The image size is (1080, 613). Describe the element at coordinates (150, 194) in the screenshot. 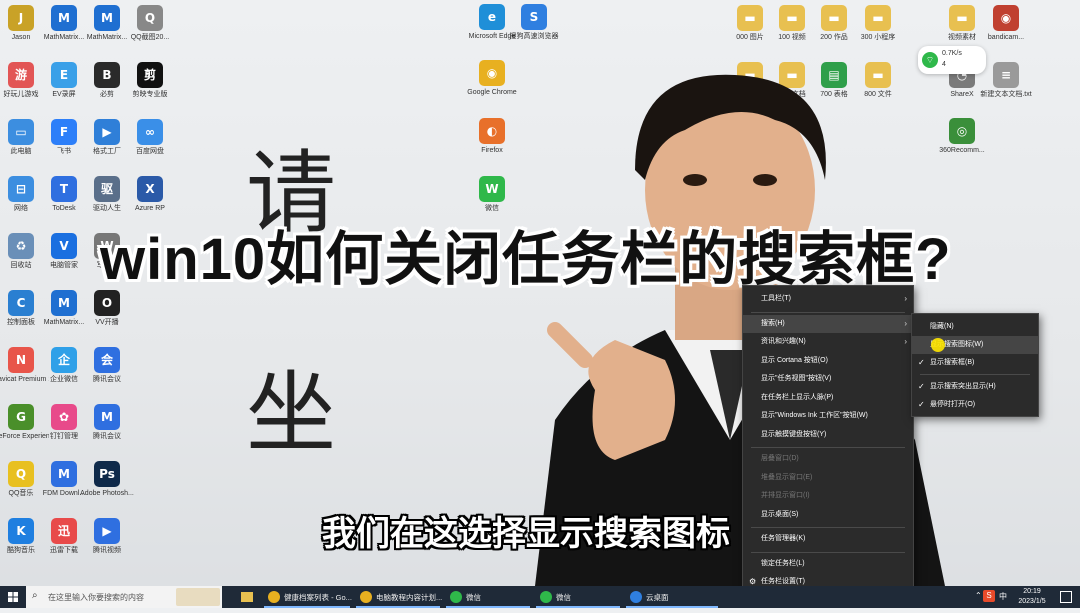

I see `left-icon-15: X Azure RP` at that location.